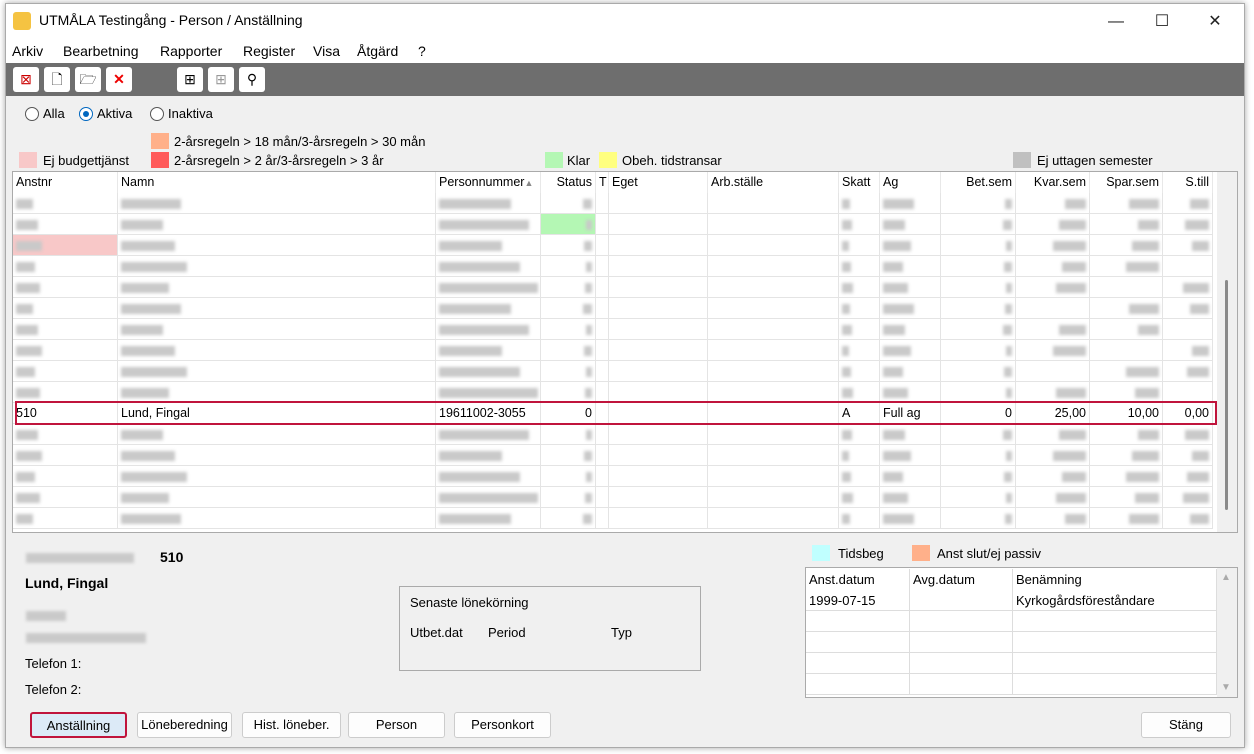 The height and width of the screenshot is (754, 1254). What do you see at coordinates (57, 79) in the screenshot?
I see `new-document-icon: 🗋` at bounding box center [57, 79].